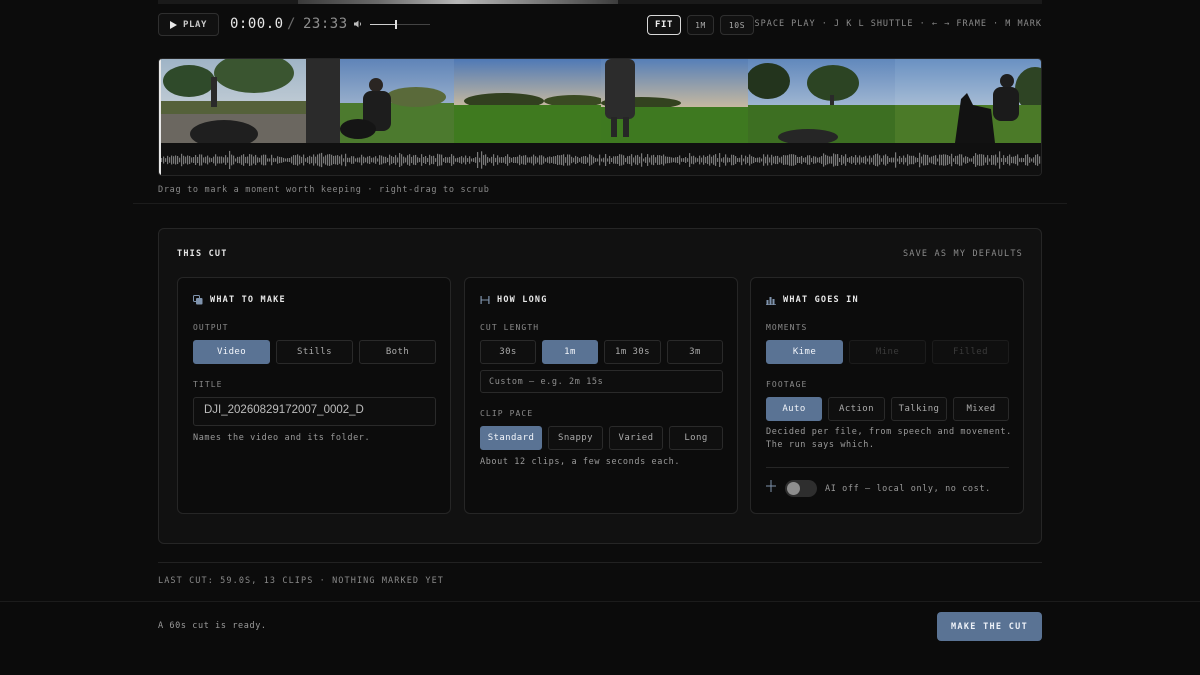  What do you see at coordinates (804, 352) in the screenshot?
I see `moments-kime-option: Kime` at bounding box center [804, 352].